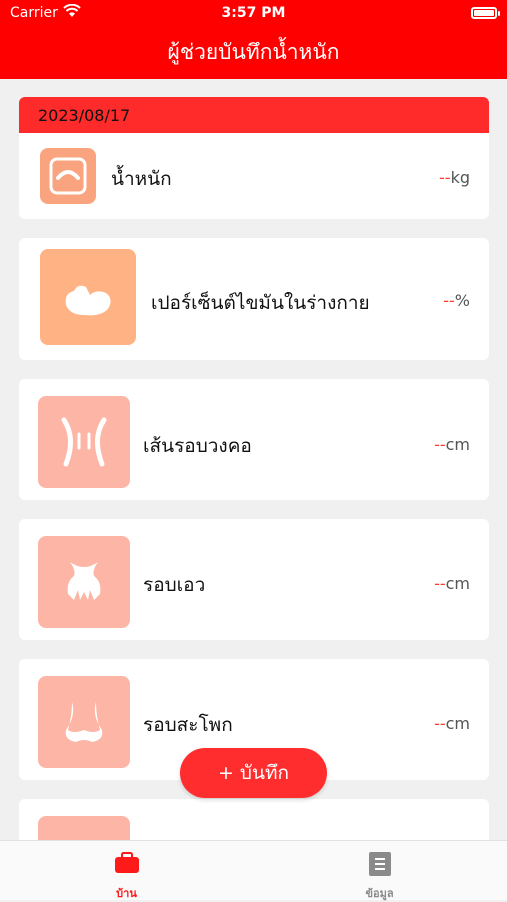  I want to click on clock: 3:57 PM, so click(253, 13).